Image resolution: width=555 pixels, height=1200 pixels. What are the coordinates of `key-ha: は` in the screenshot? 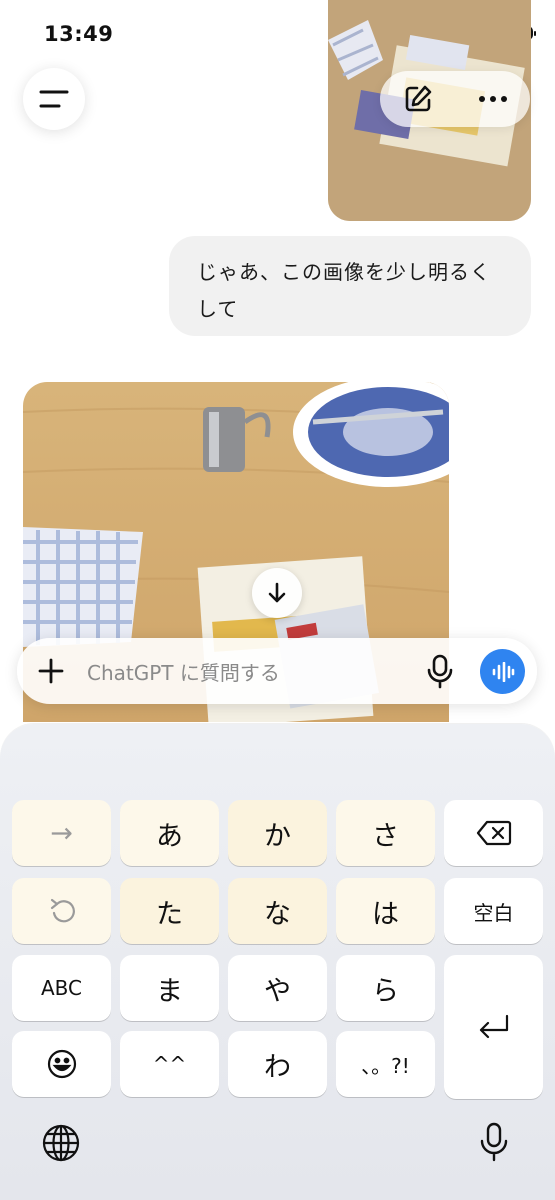 It's located at (385, 911).